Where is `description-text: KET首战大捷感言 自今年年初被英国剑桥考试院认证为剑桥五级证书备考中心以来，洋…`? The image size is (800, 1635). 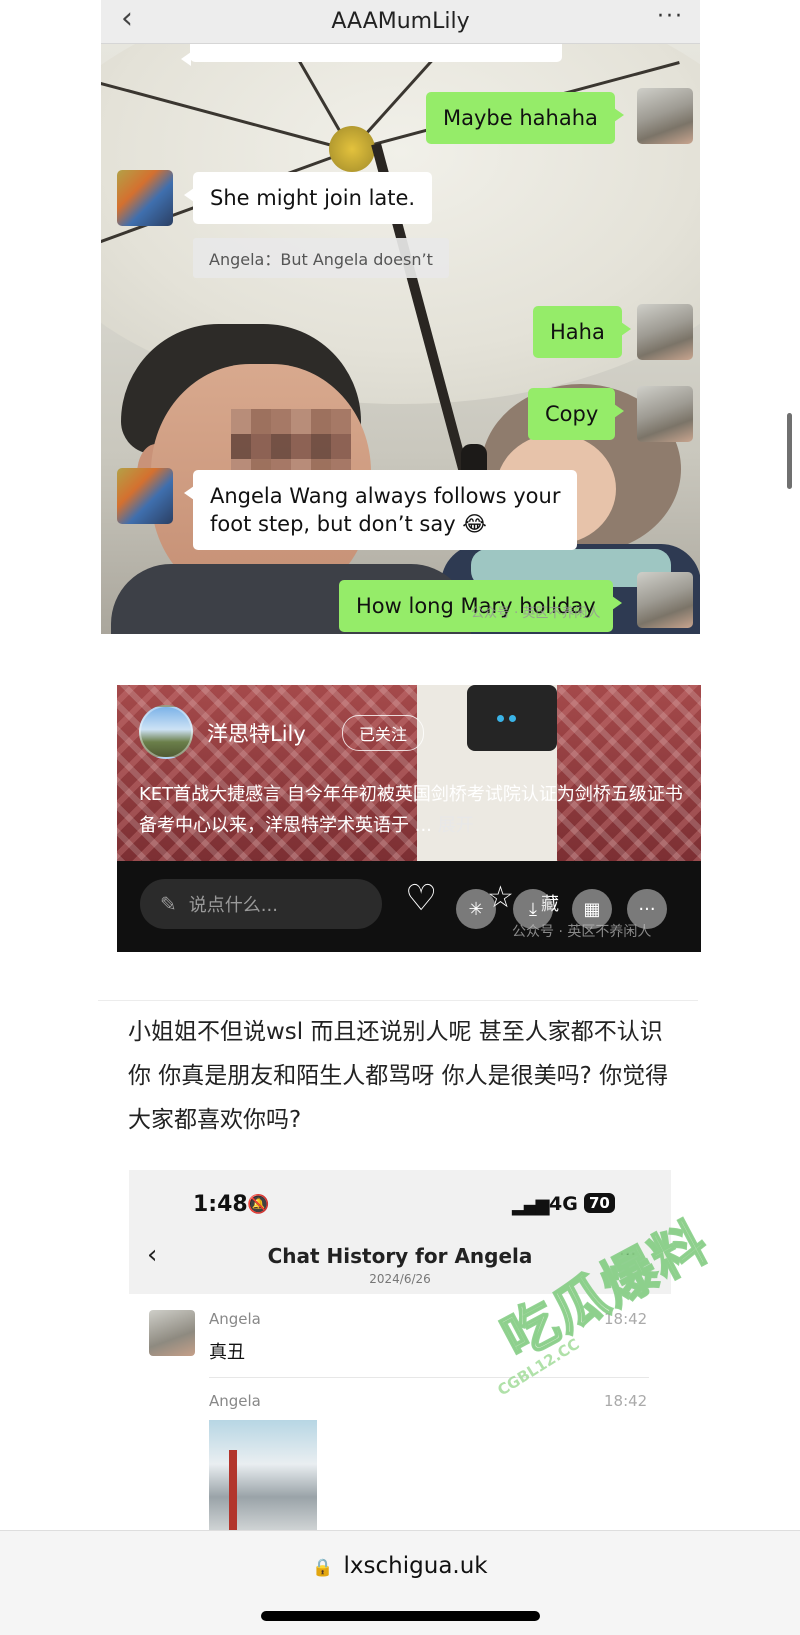
description-text: KET首战大捷感言 自今年年初被英国剑桥考试院认证为剑桥五级证书备考中心以来，洋… is located at coordinates (411, 810).